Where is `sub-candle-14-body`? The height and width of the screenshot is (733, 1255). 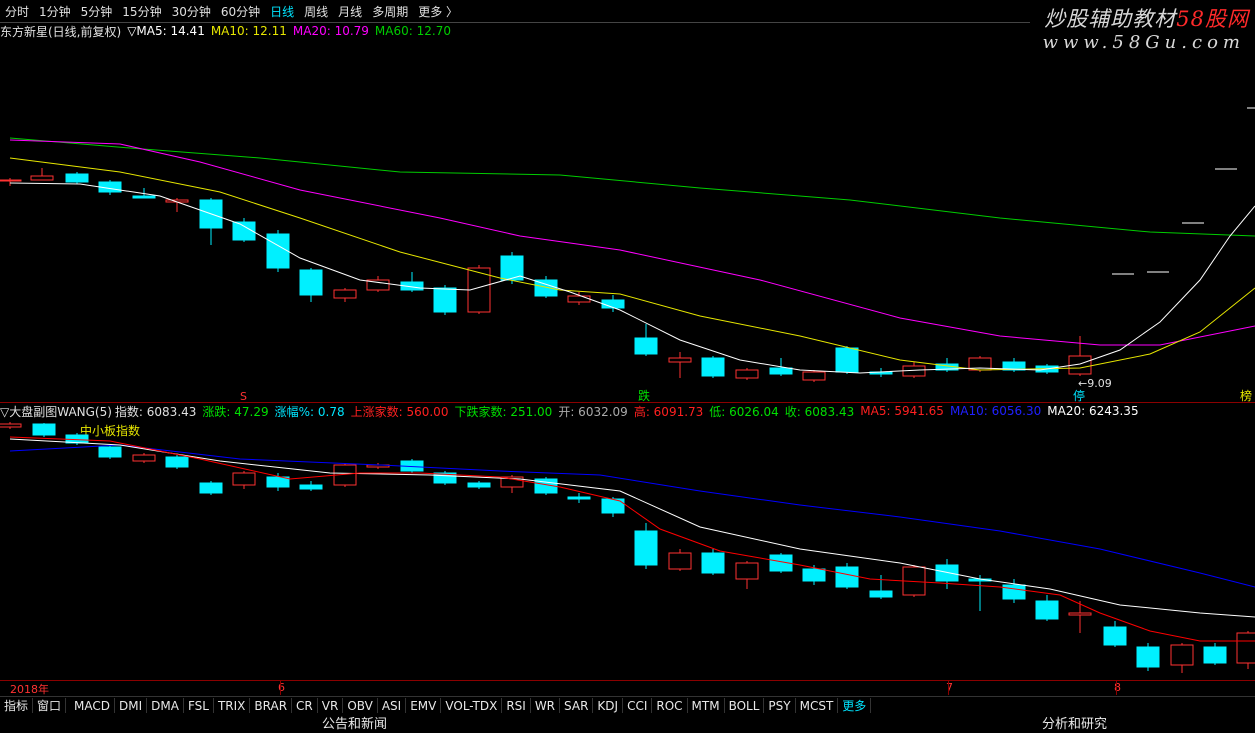
sub-candle-14-body is located at coordinates (479, 485).